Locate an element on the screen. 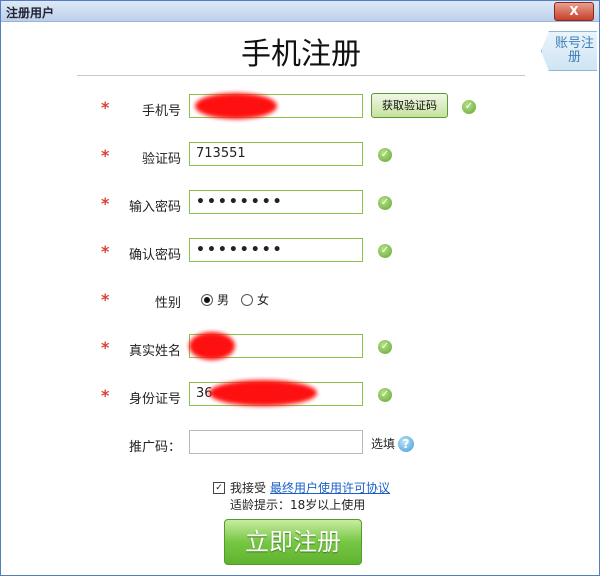 This screenshot has width=600, height=576. agreement-checkbox: ✓ is located at coordinates (219, 487).